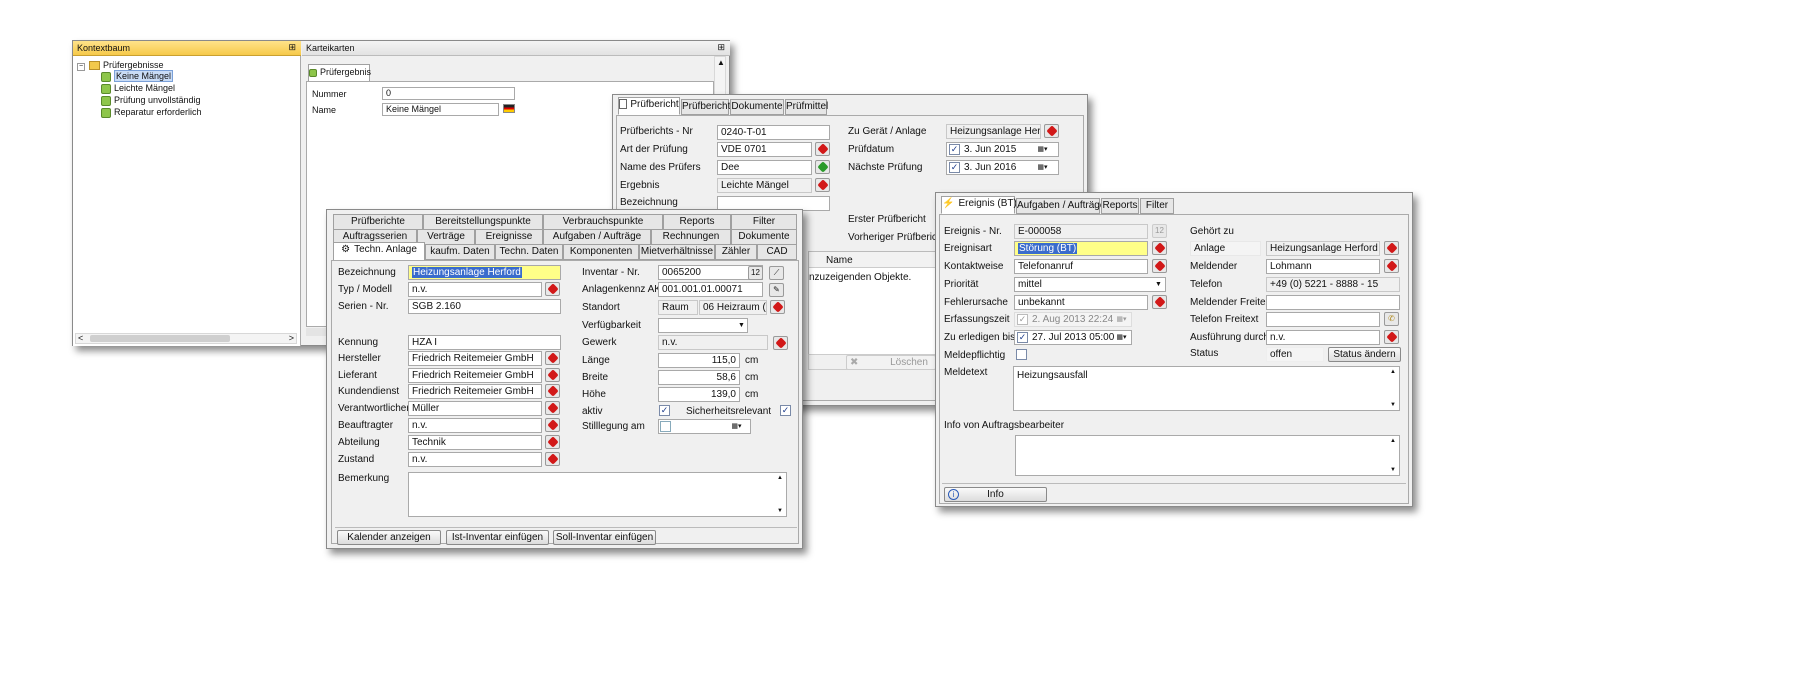 The width and height of the screenshot is (1800, 690). What do you see at coordinates (806, 107) in the screenshot?
I see `tab-pruefmittel: Prüfmittel` at bounding box center [806, 107].